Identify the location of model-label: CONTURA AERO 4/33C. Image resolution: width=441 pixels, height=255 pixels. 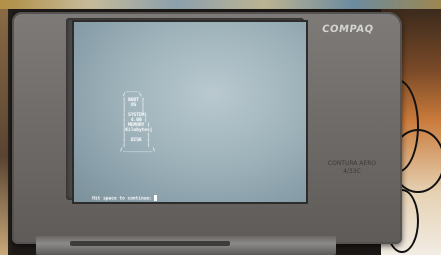
(352, 167).